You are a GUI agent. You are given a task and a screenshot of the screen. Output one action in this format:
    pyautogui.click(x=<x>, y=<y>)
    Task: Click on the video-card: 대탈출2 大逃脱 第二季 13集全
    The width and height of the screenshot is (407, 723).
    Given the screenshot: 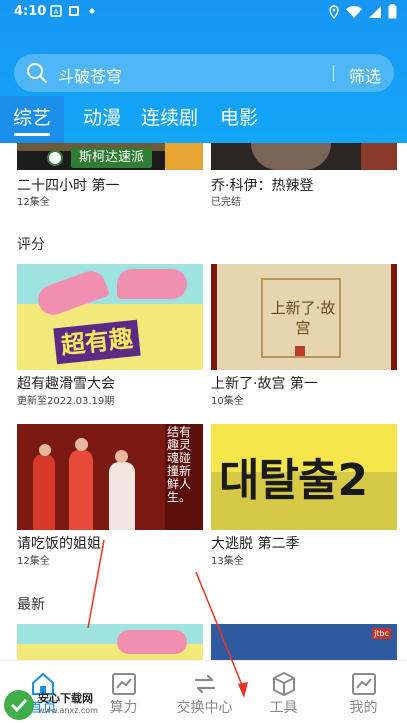 What is the action you would take?
    pyautogui.click(x=304, y=499)
    